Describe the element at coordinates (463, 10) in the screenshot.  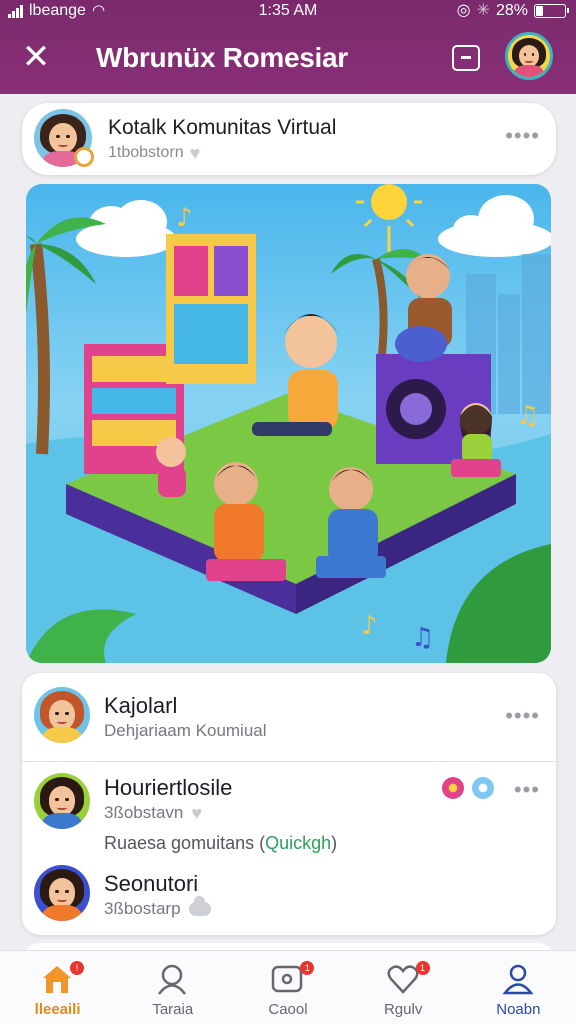
I see `alarm-icon: ◎` at that location.